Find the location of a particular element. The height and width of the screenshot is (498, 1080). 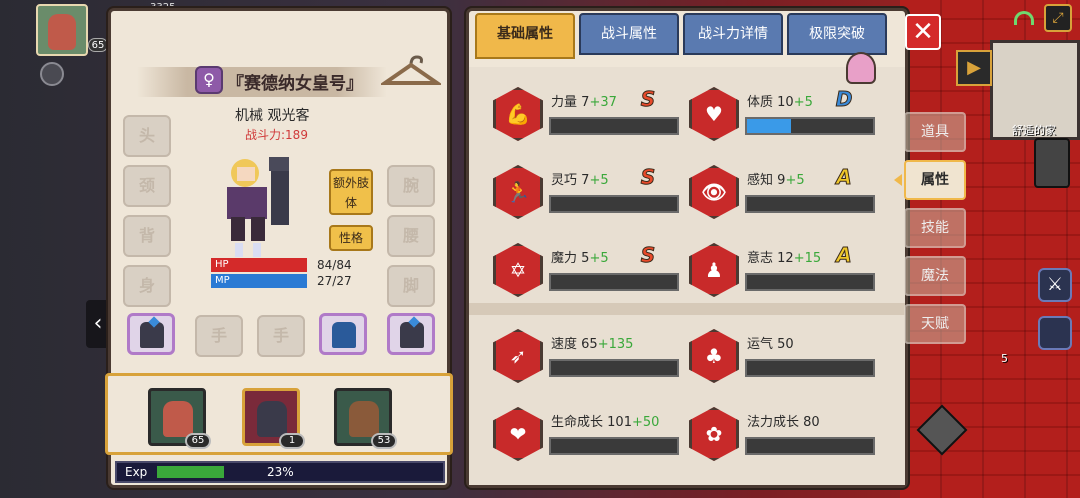

personality-button: 性格 is located at coordinates (351, 238).